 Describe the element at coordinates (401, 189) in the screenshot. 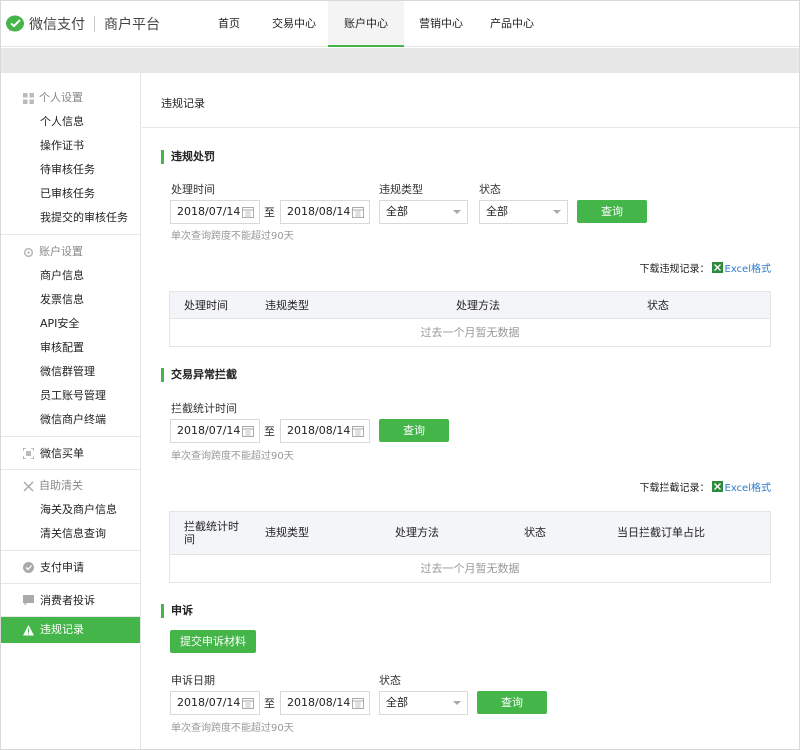

I see `label-violation-type: 违规类型` at that location.